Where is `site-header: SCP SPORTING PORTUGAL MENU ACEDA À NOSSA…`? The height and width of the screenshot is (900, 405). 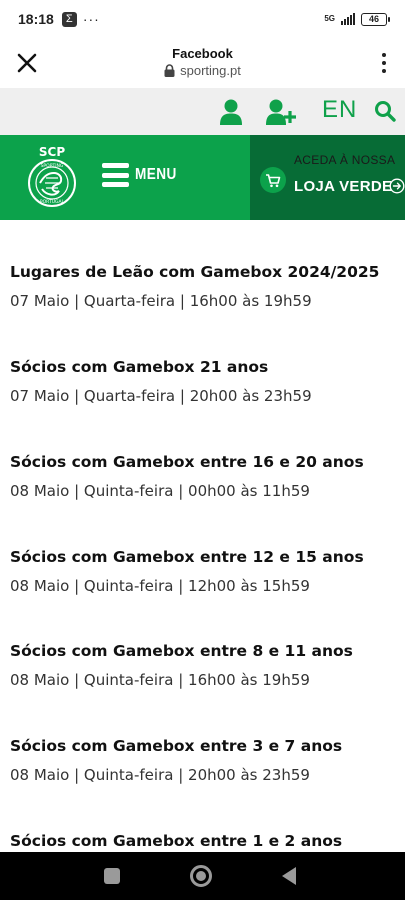 site-header: SCP SPORTING PORTUGAL MENU ACEDA À NOSSA… is located at coordinates (202, 177).